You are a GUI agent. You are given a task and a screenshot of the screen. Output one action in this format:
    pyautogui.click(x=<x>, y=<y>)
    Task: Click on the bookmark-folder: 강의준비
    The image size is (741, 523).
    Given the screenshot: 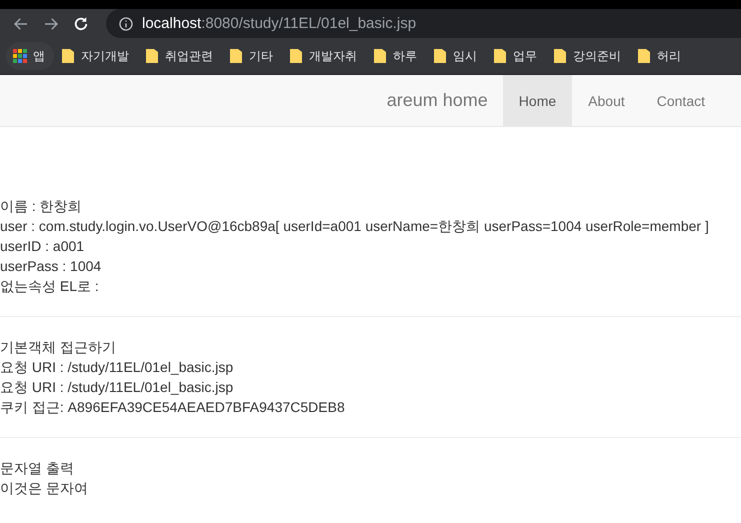 What is the action you would take?
    pyautogui.click(x=588, y=56)
    